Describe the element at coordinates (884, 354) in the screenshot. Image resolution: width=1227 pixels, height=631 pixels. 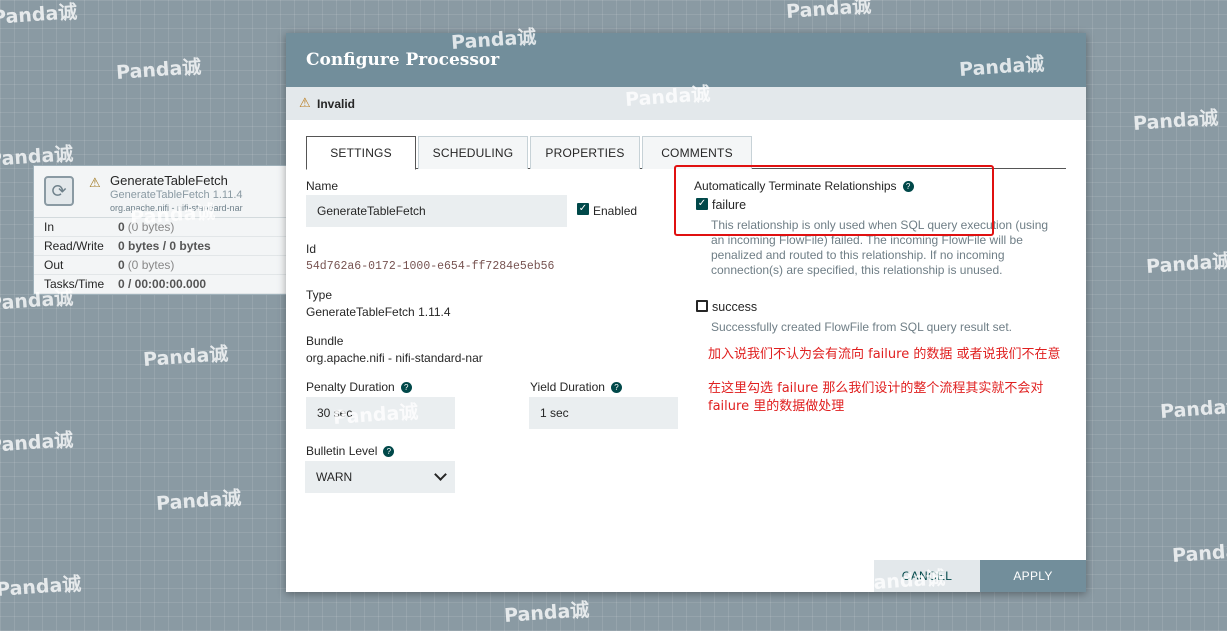
I see `annotation-note-1: 加入说我们不认为会有流向 failure 的数据 或者说我们不在意` at that location.